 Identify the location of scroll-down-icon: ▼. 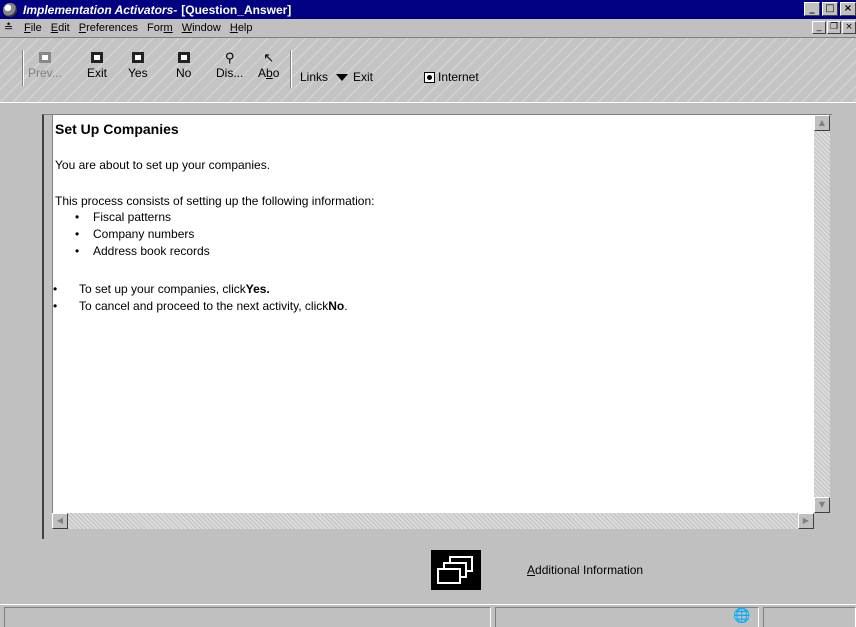
(822, 505).